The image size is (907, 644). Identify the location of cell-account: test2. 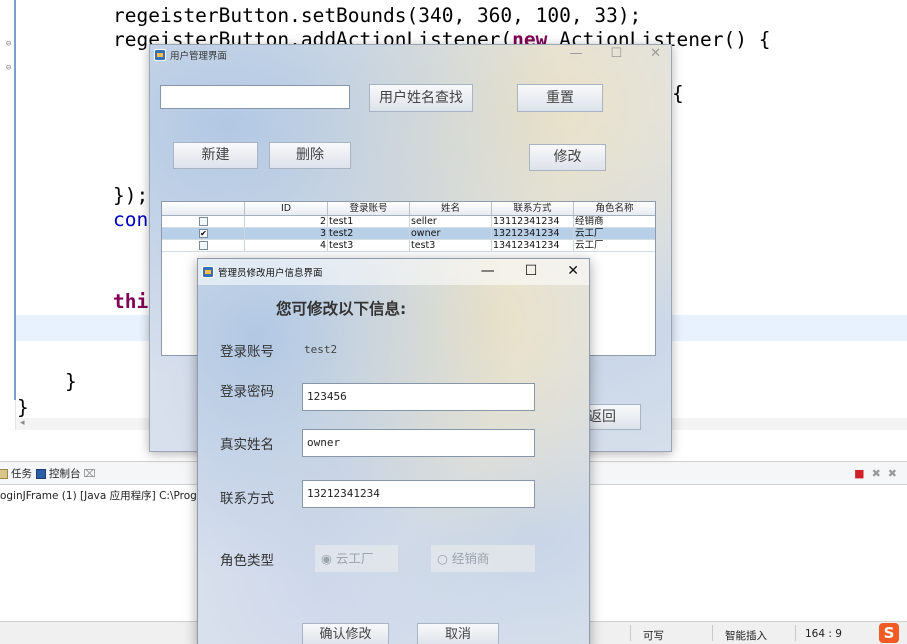
(369, 233).